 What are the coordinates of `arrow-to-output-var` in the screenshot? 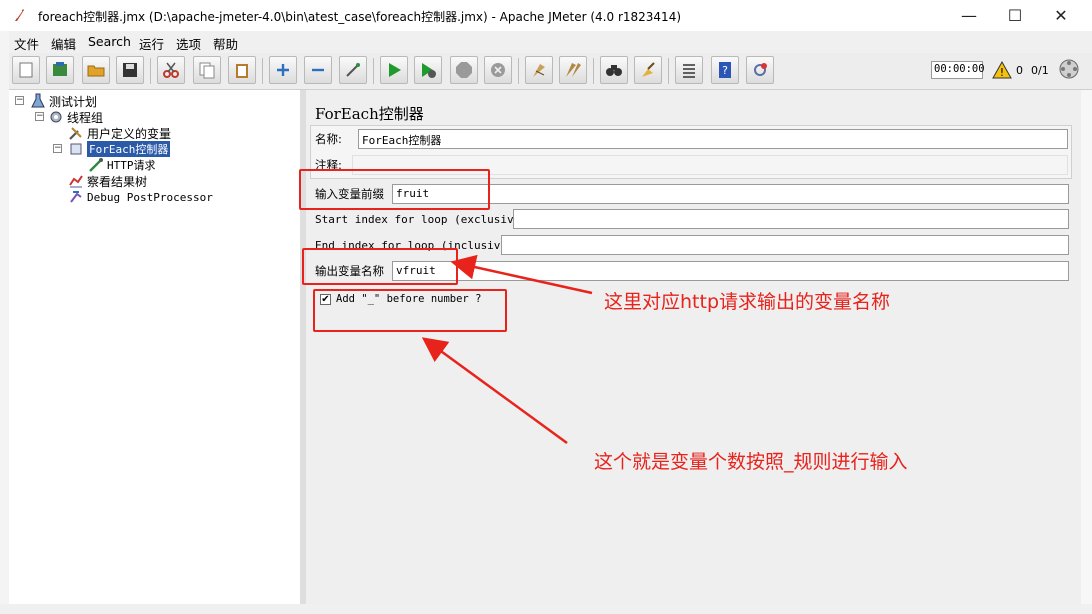 It's located at (521, 274).